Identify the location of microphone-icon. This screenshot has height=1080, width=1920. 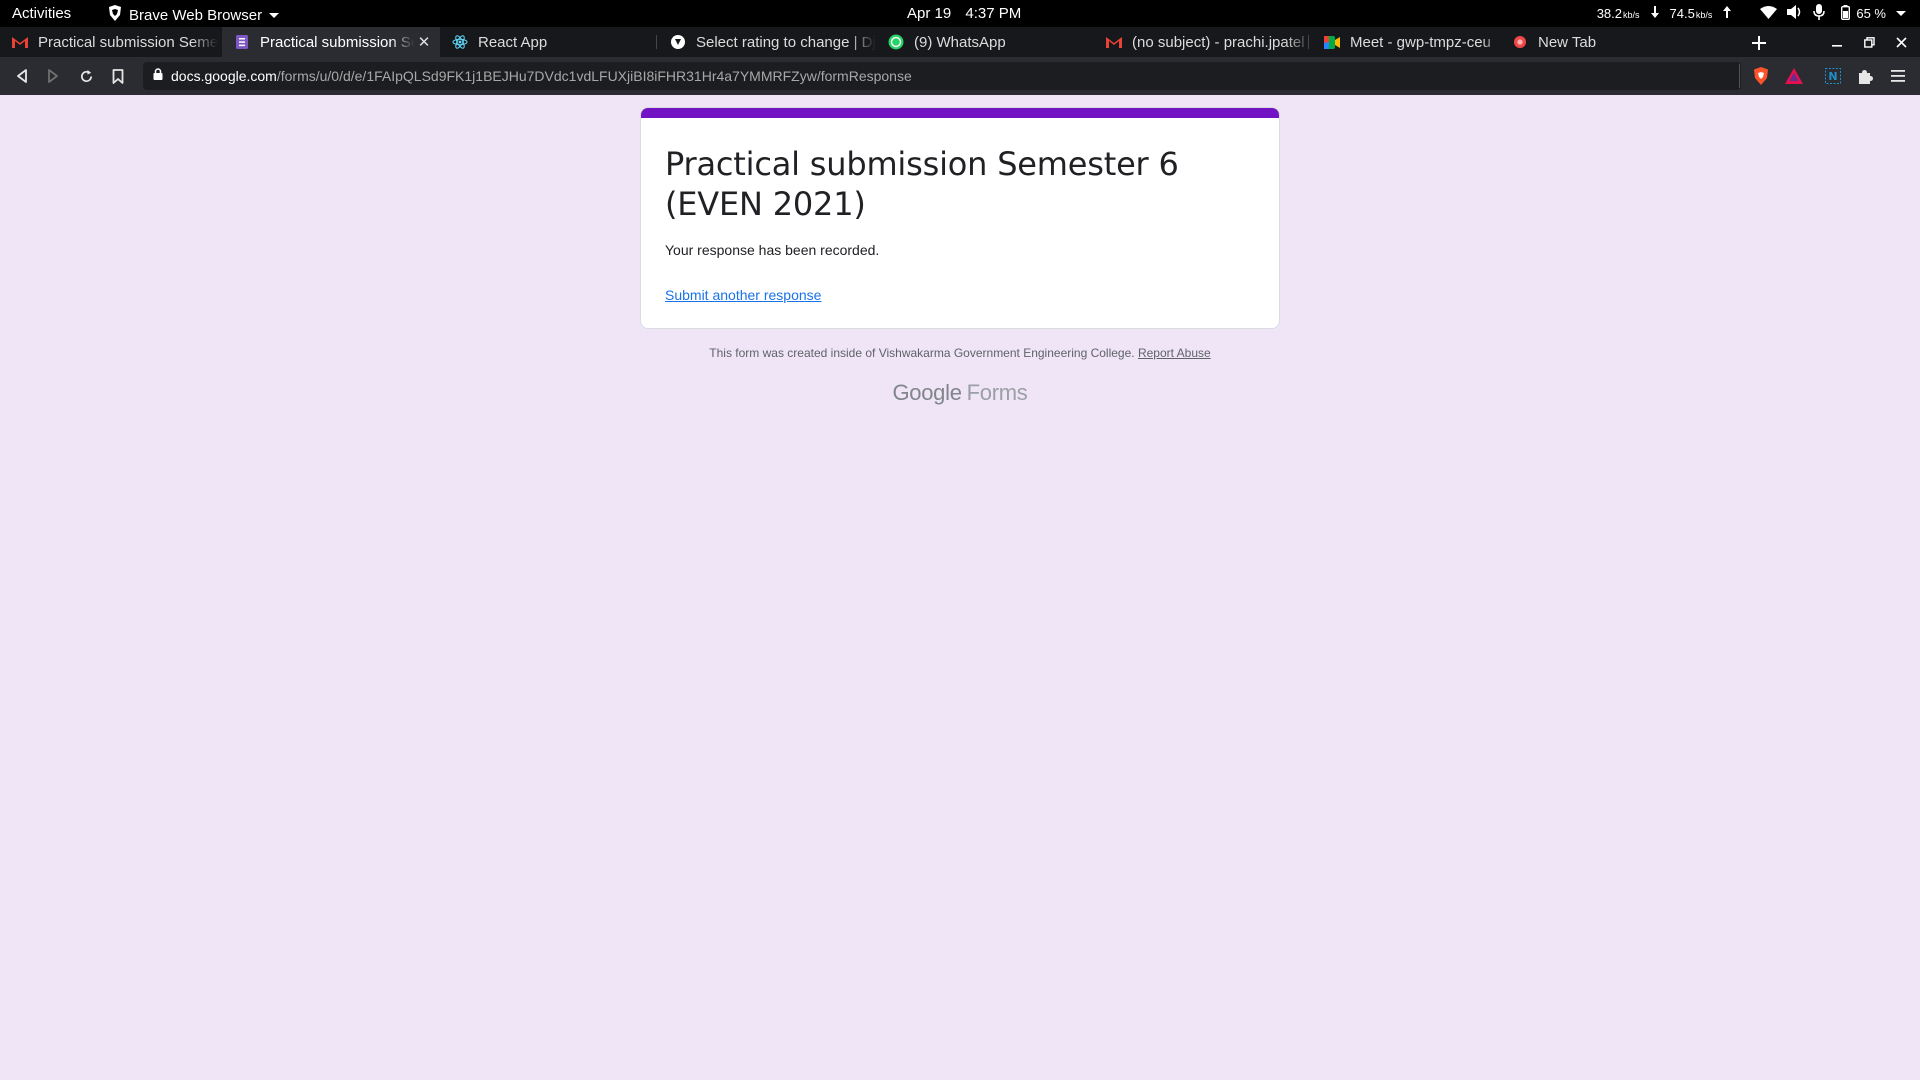
(1819, 13).